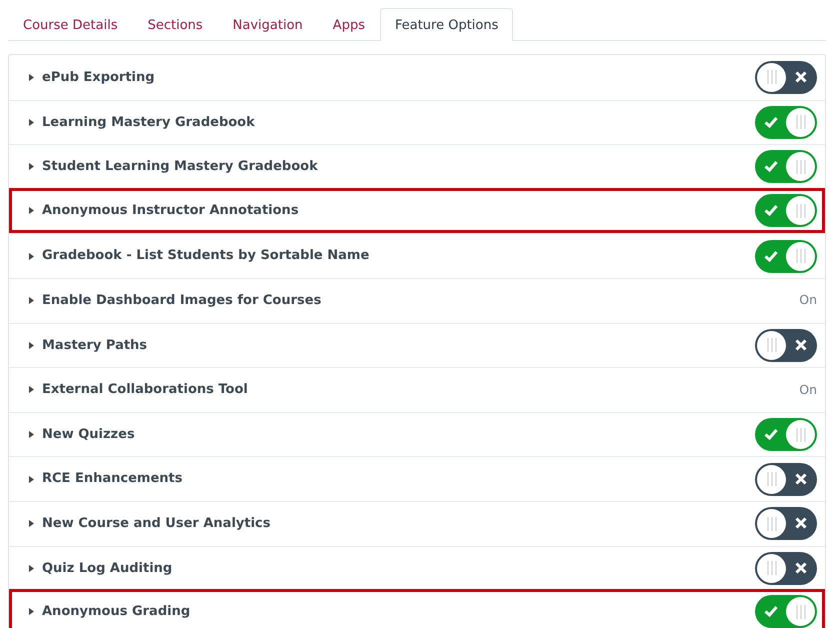 The image size is (829, 628). Describe the element at coordinates (112, 479) in the screenshot. I see `feature-name: RCE Enhancements` at that location.